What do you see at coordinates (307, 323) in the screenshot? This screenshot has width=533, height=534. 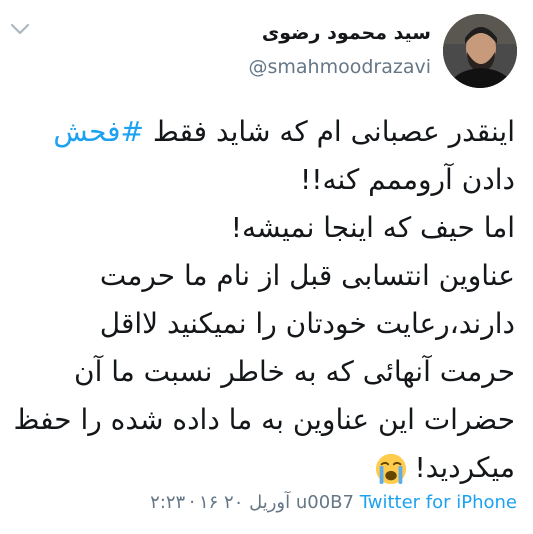 I see `tweet-line-5: دارند،رعایت خودتان را نمیکنید لااقل` at bounding box center [307, 323].